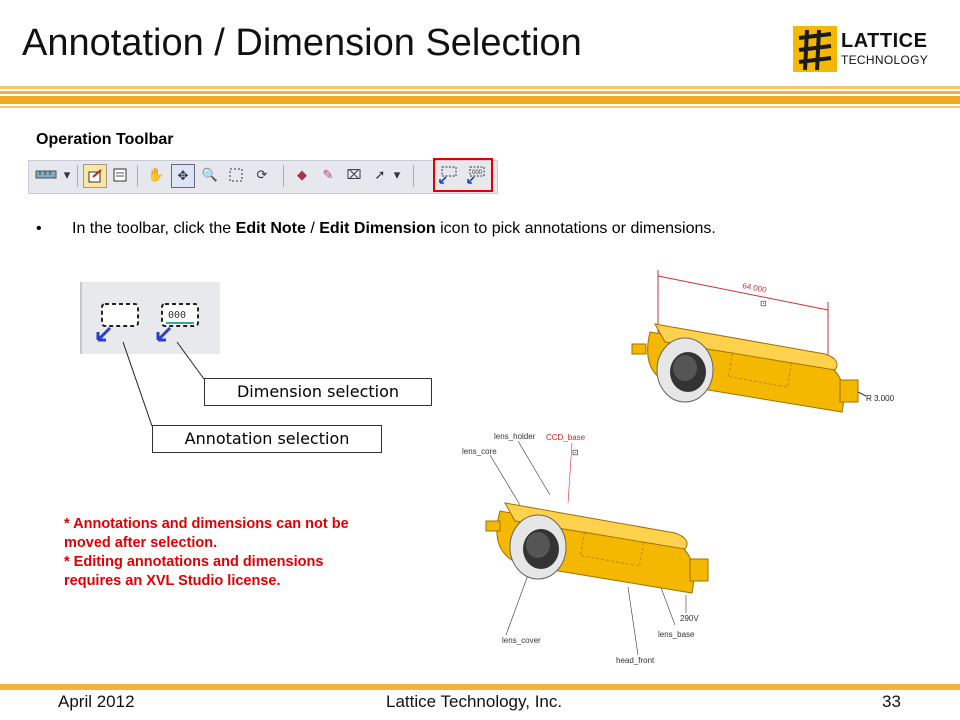  What do you see at coordinates (206, 524) in the screenshot?
I see `note-line-1: * Annotations and dimensions can not be` at bounding box center [206, 524].